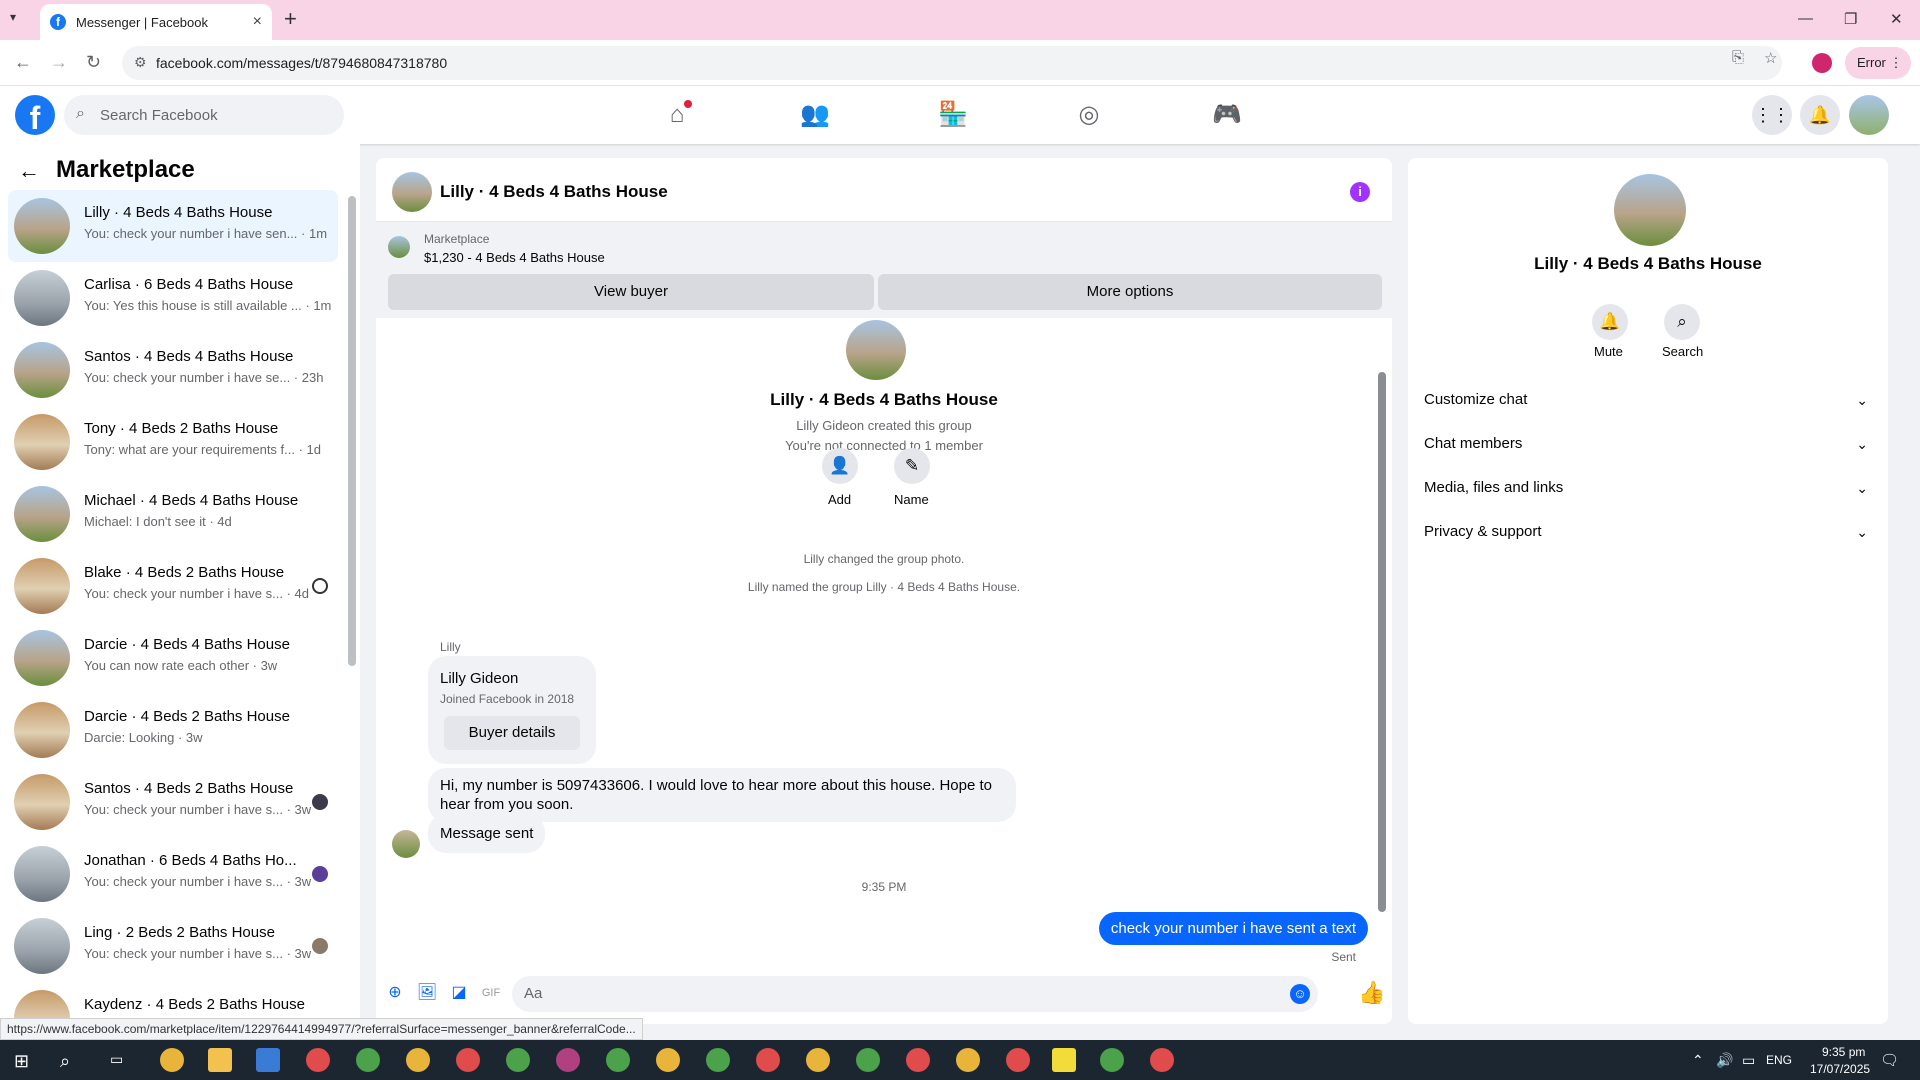 The height and width of the screenshot is (1080, 1920). Describe the element at coordinates (257, 22) in the screenshot. I see `tab-close-icon: ×` at that location.